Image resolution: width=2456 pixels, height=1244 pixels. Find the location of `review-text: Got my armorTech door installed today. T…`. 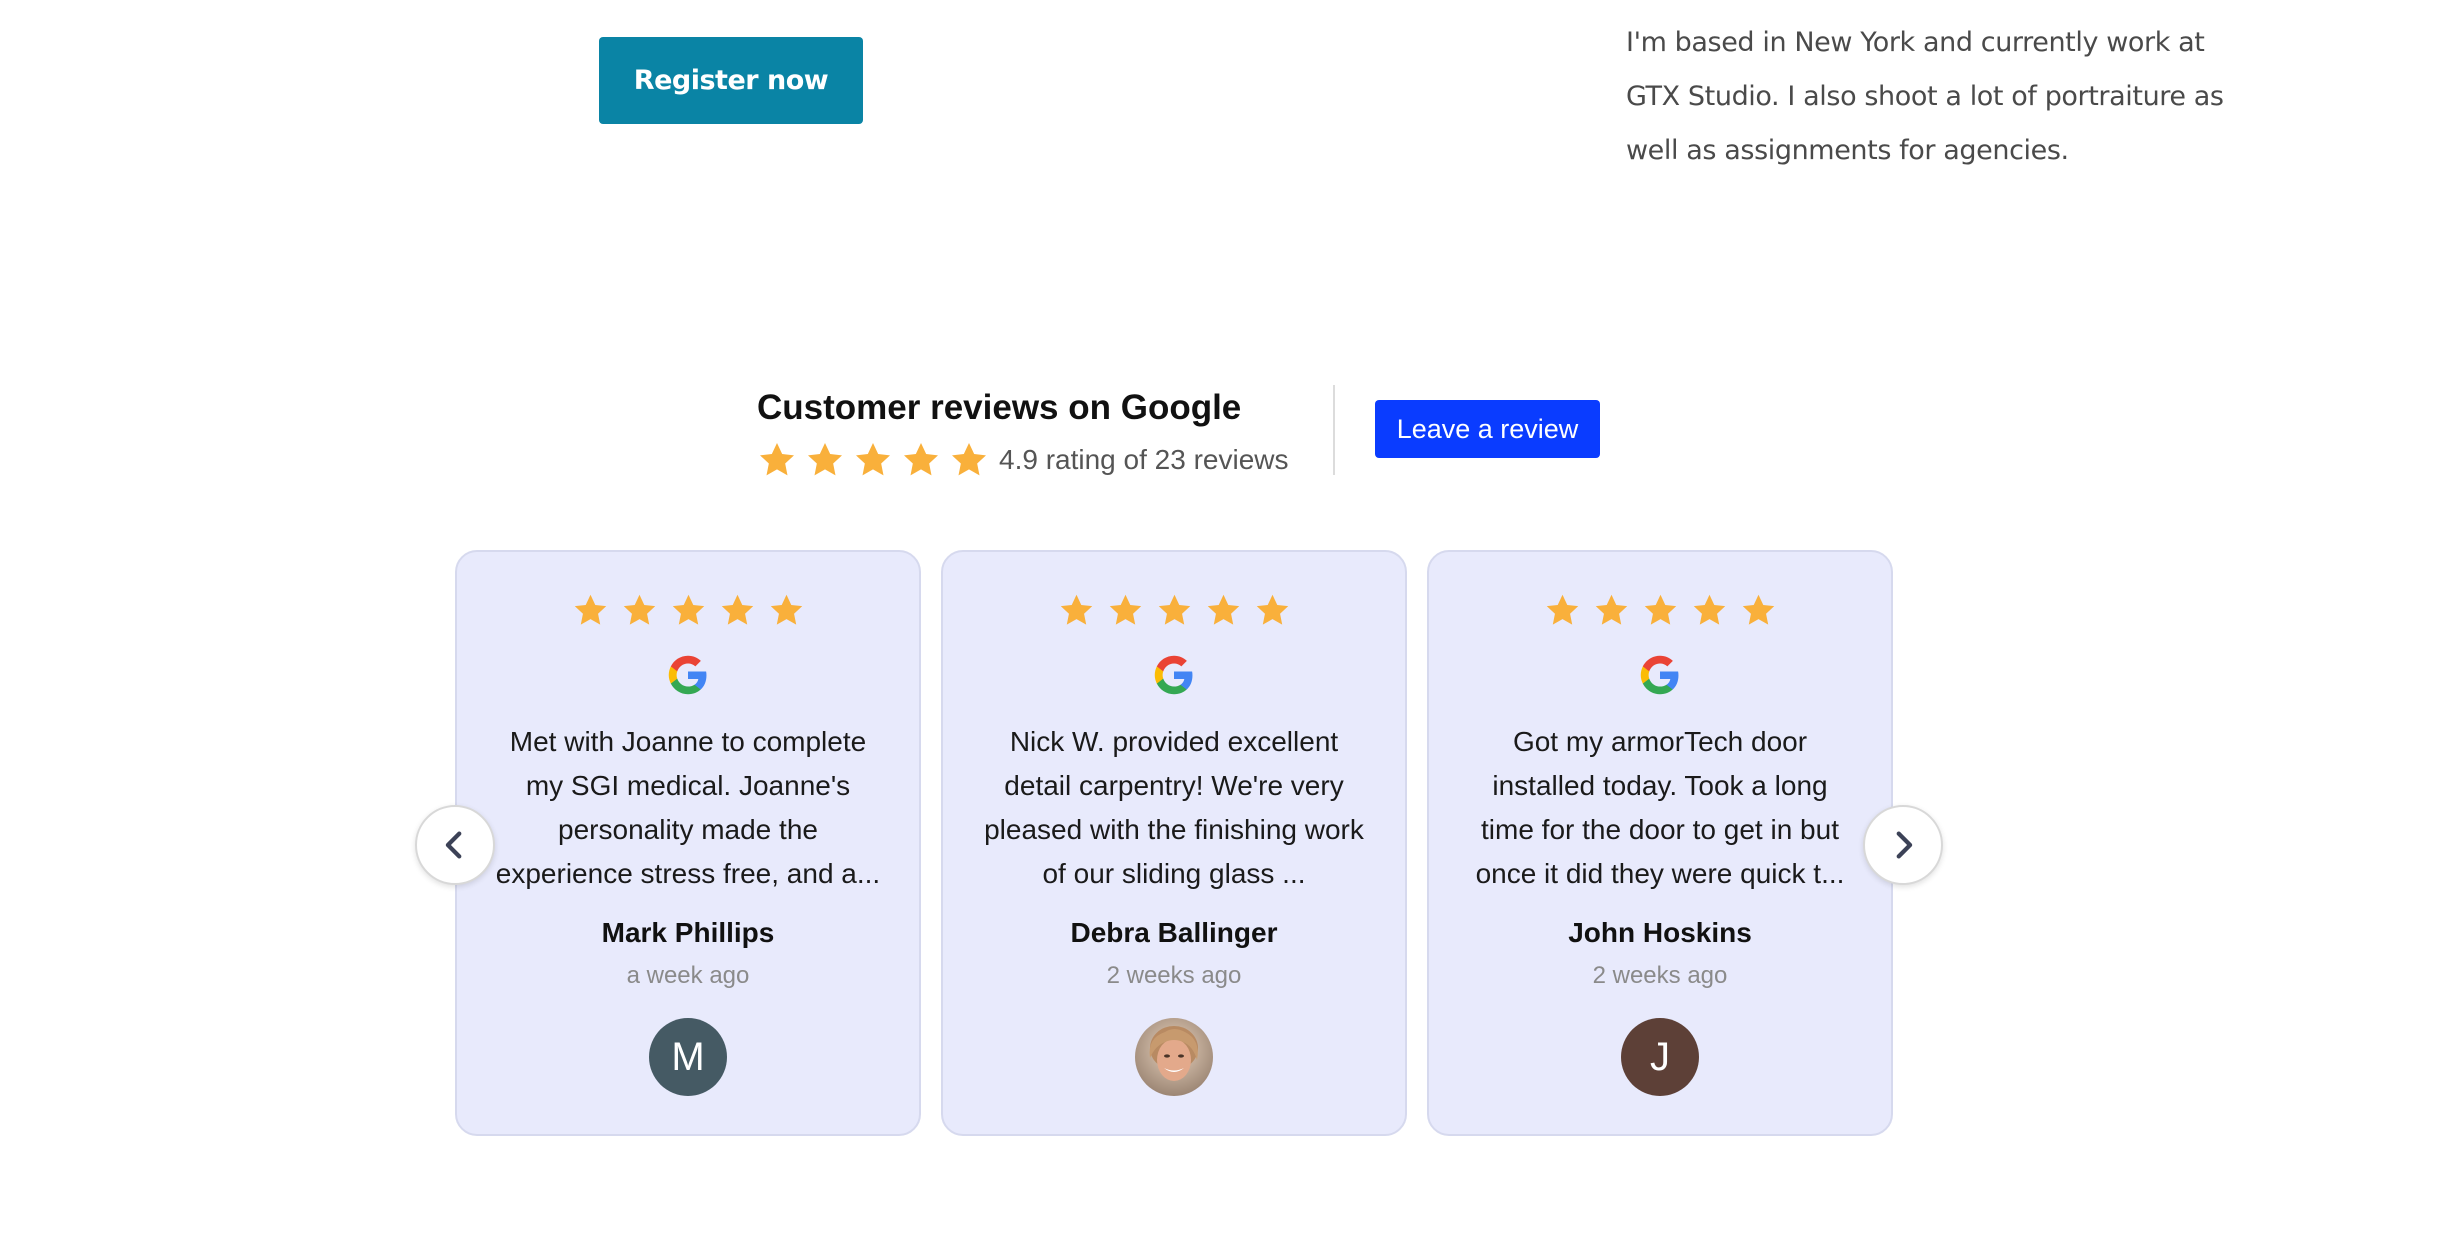

review-text: Got my armorTech door installed today. T… is located at coordinates (1660, 807).